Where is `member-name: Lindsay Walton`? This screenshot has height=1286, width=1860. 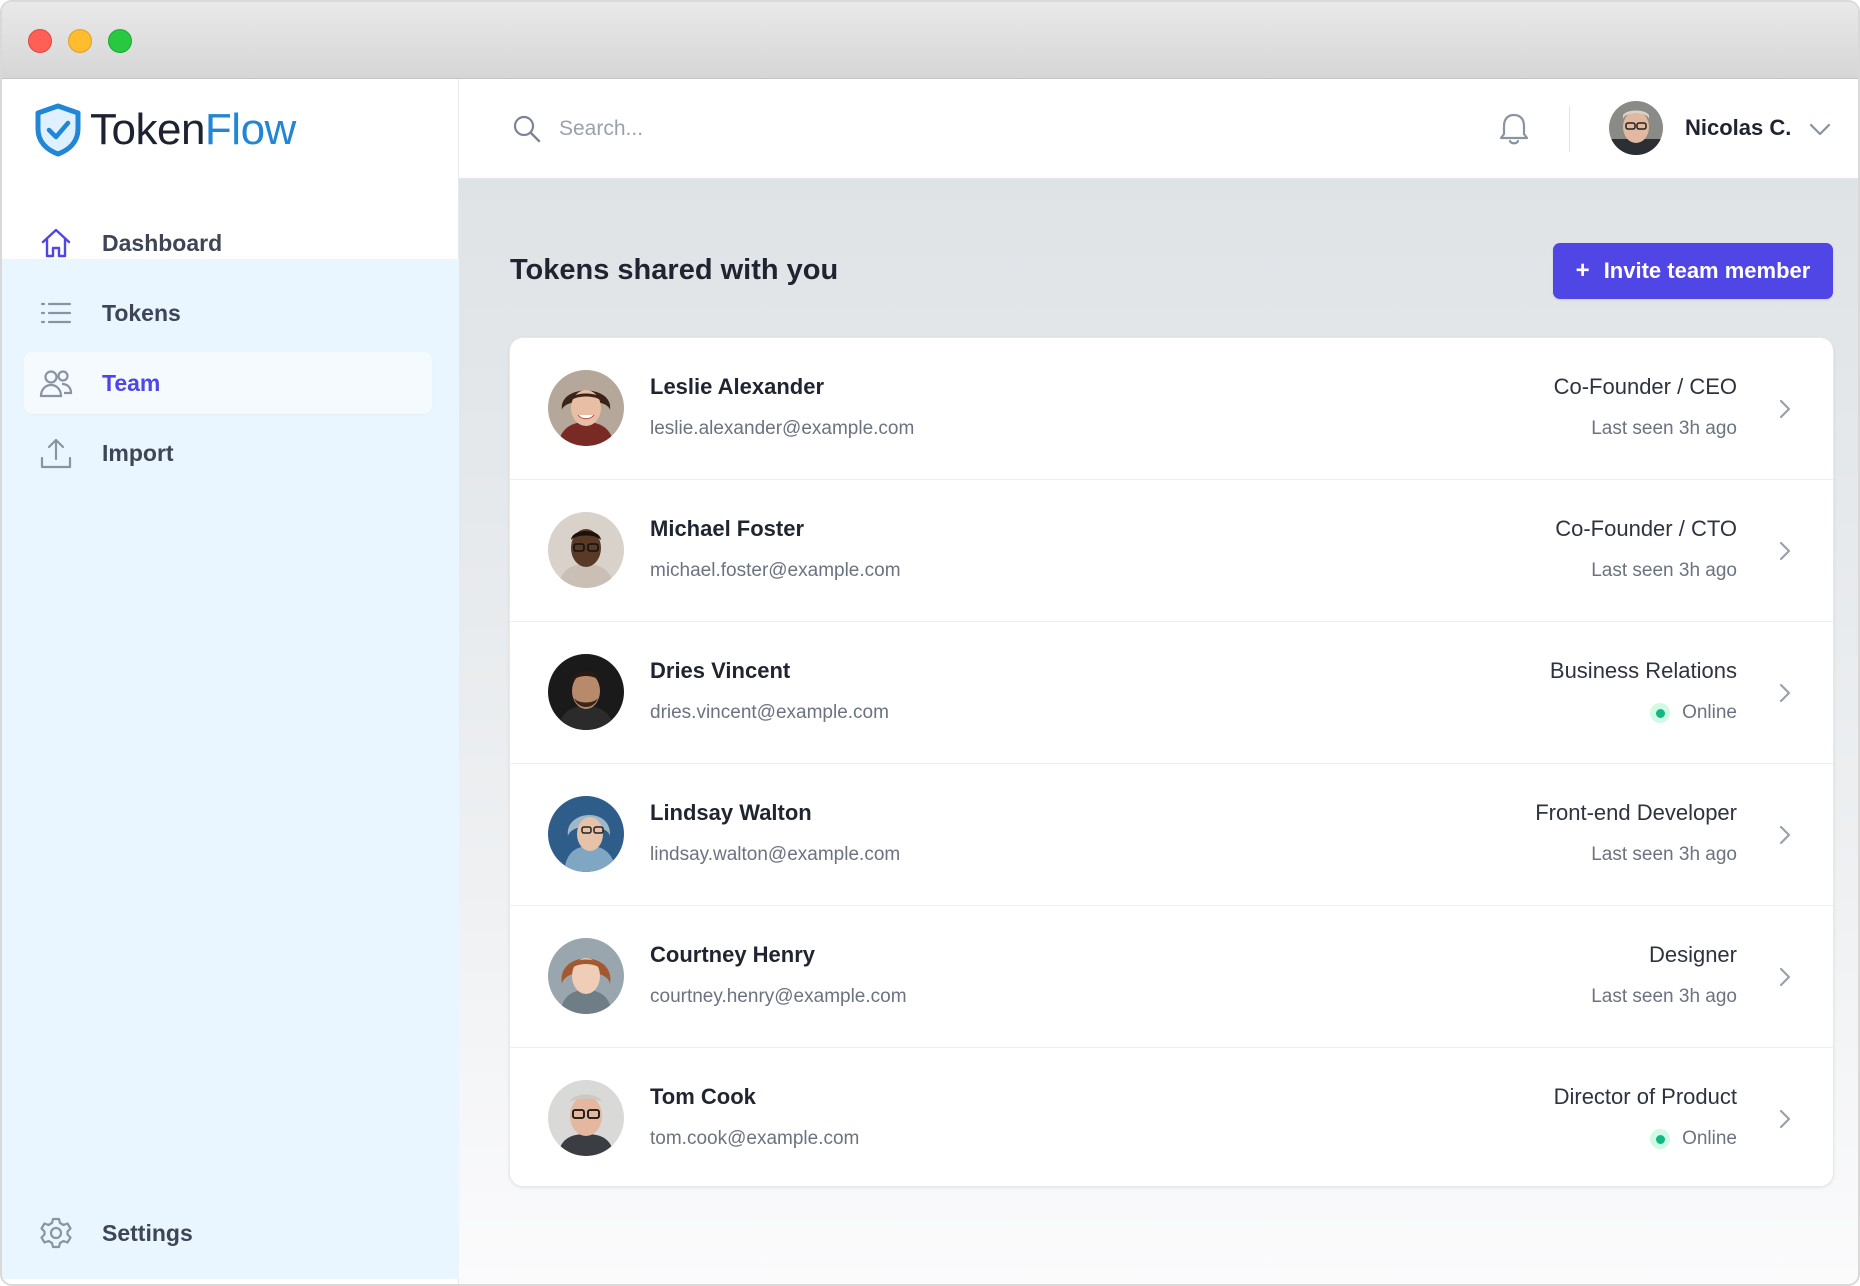
member-name: Lindsay Walton is located at coordinates (731, 812).